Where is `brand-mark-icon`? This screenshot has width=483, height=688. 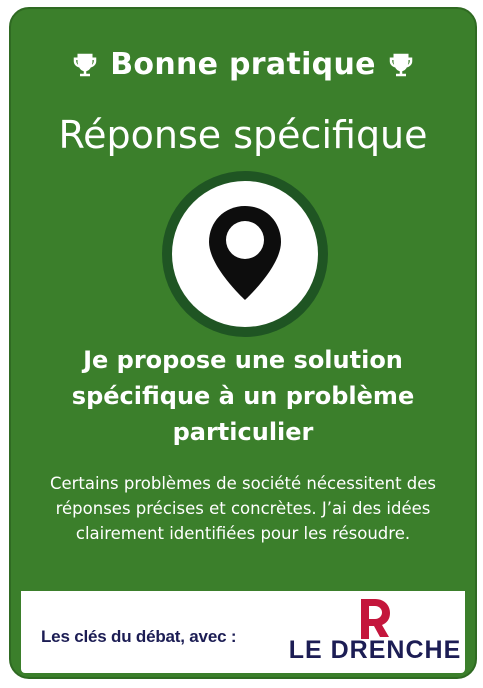
brand-mark-icon is located at coordinates (375, 619).